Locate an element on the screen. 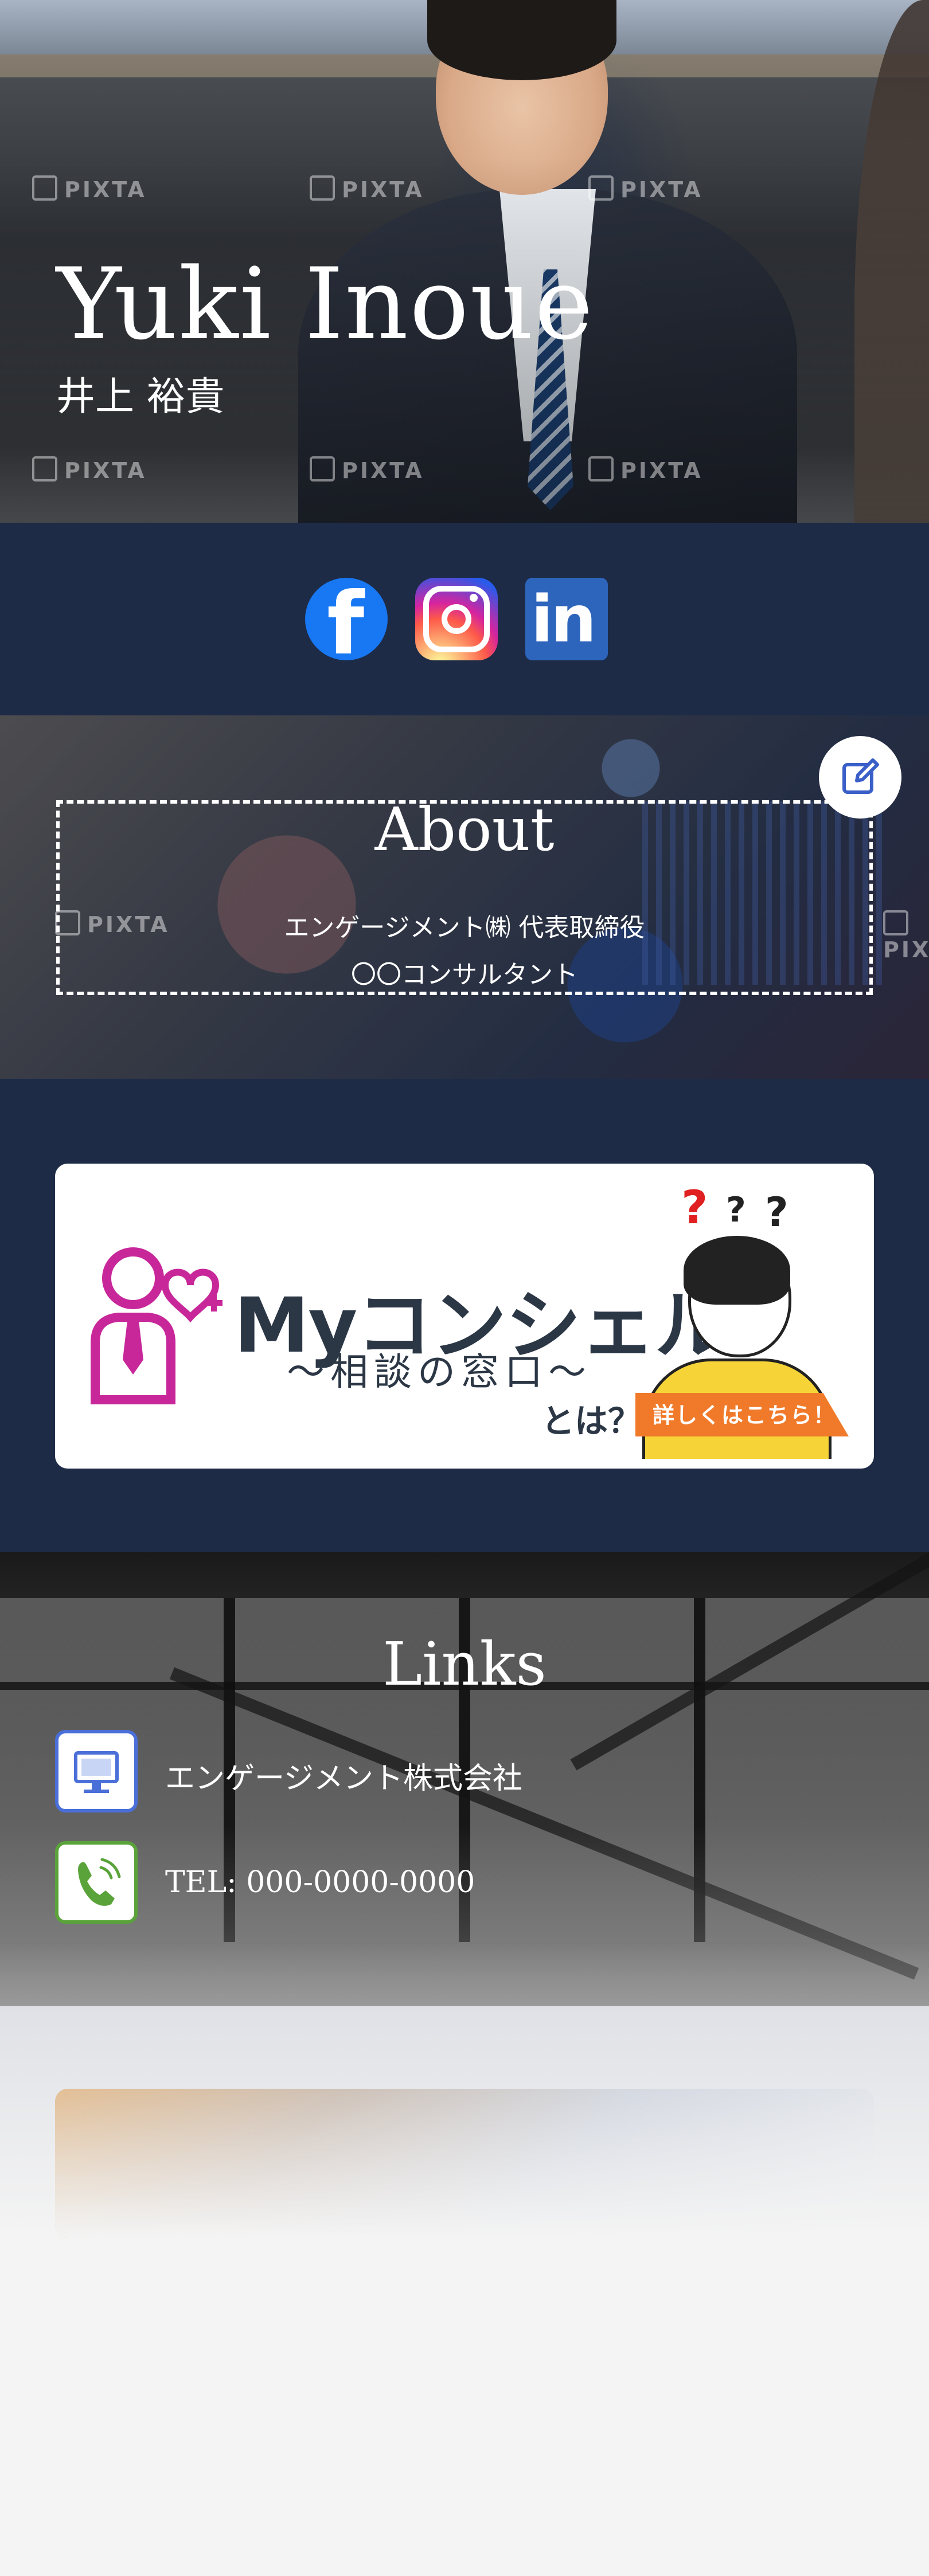 The width and height of the screenshot is (929, 2576). link-tel: TEL: 000-0000-0000 is located at coordinates (320, 1882).